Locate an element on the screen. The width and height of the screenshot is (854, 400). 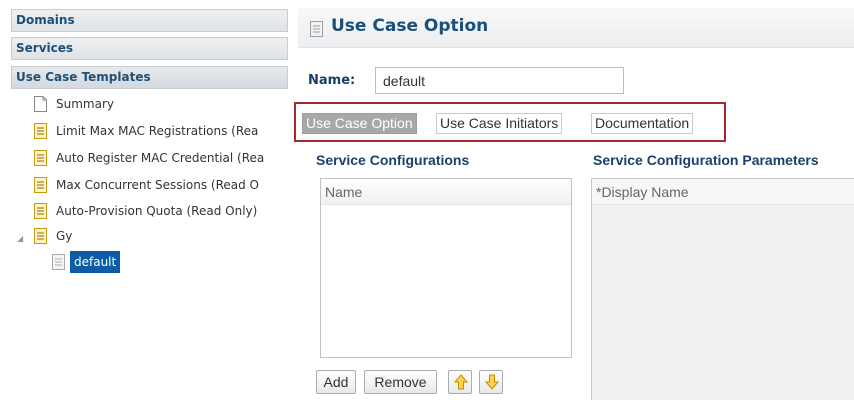
tree-item-default-selected: default is located at coordinates (95, 262).